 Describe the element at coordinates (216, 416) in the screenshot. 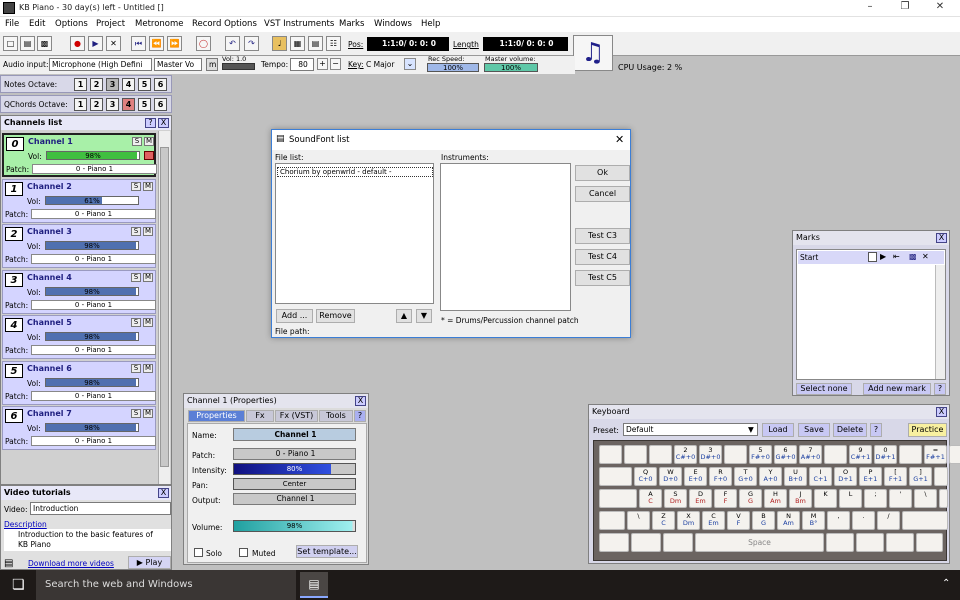

I see `tab-properties: Properties` at that location.